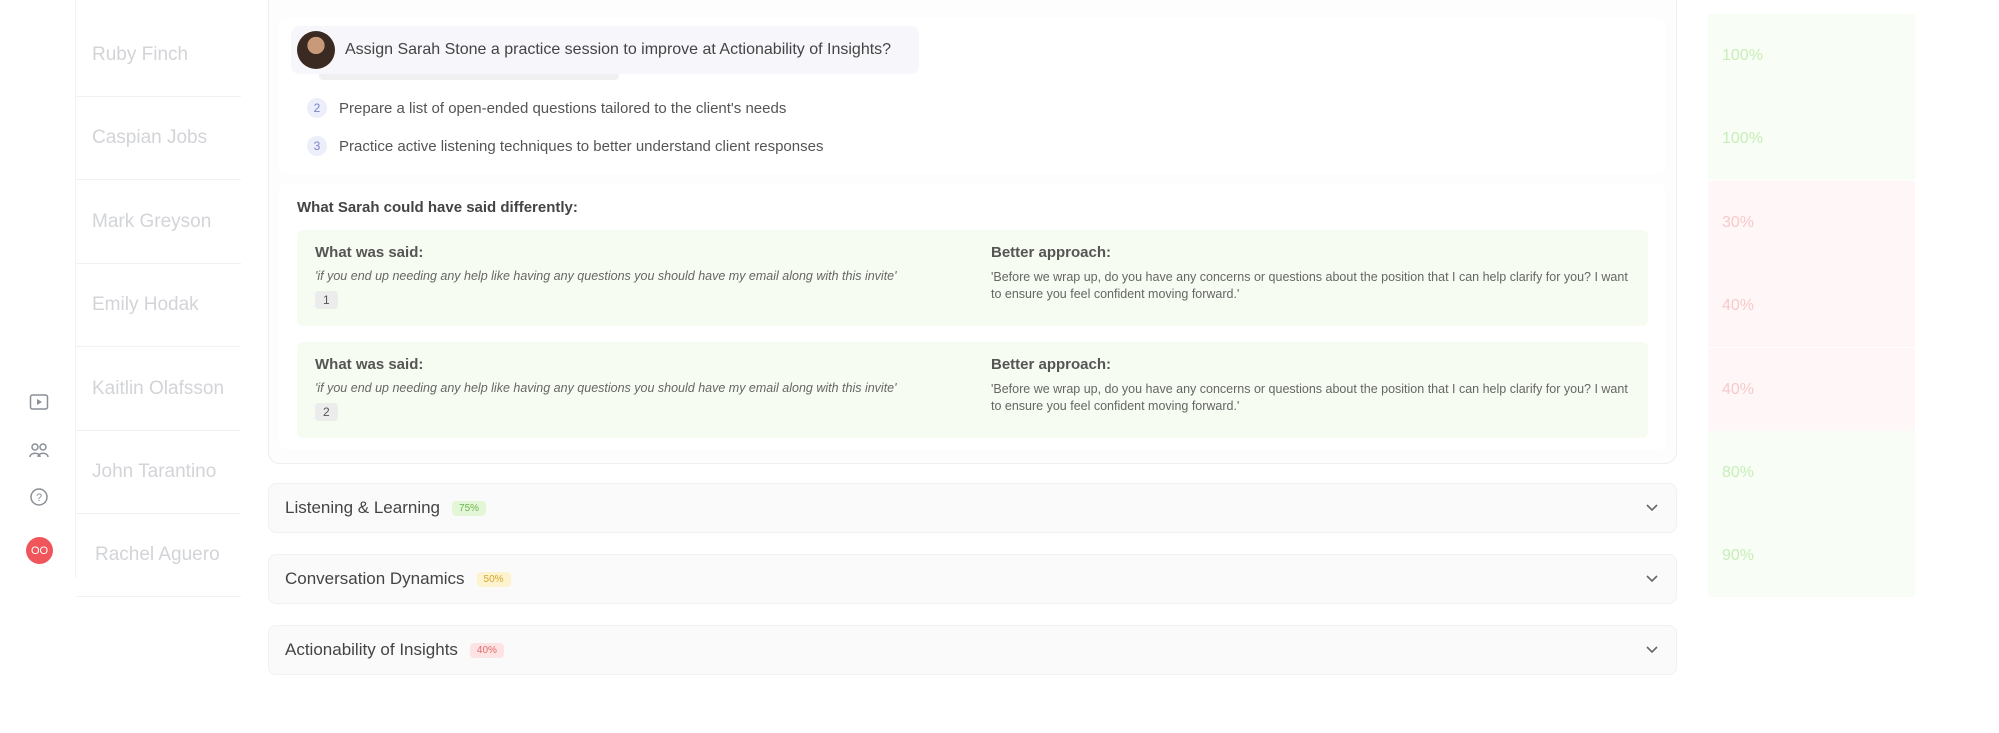 Image resolution: width=1999 pixels, height=733 pixels. I want to click on score-cell: 80%, so click(1811, 472).